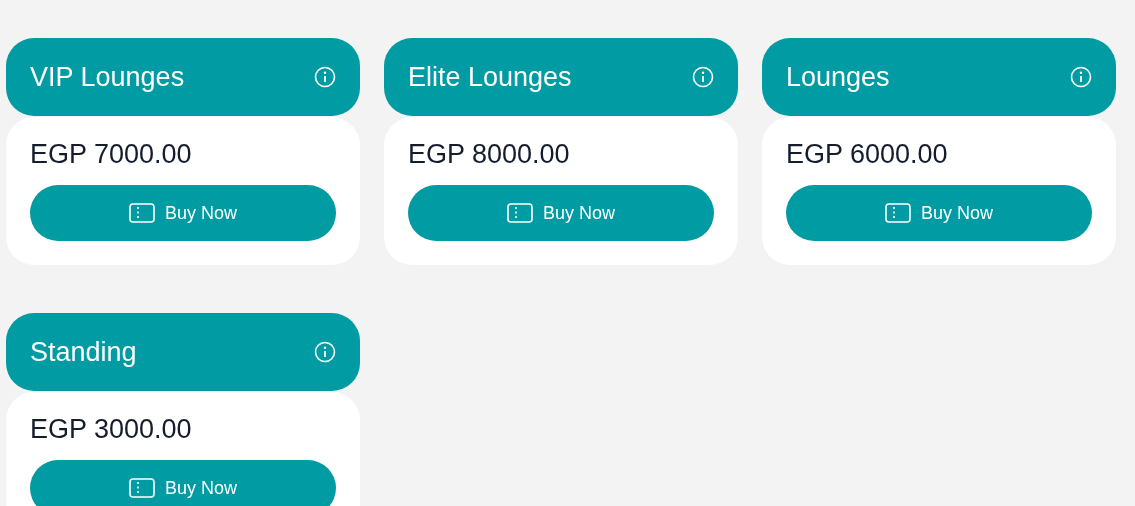  Describe the element at coordinates (867, 154) in the screenshot. I see `ticket-price: EGP 6000.00` at that location.